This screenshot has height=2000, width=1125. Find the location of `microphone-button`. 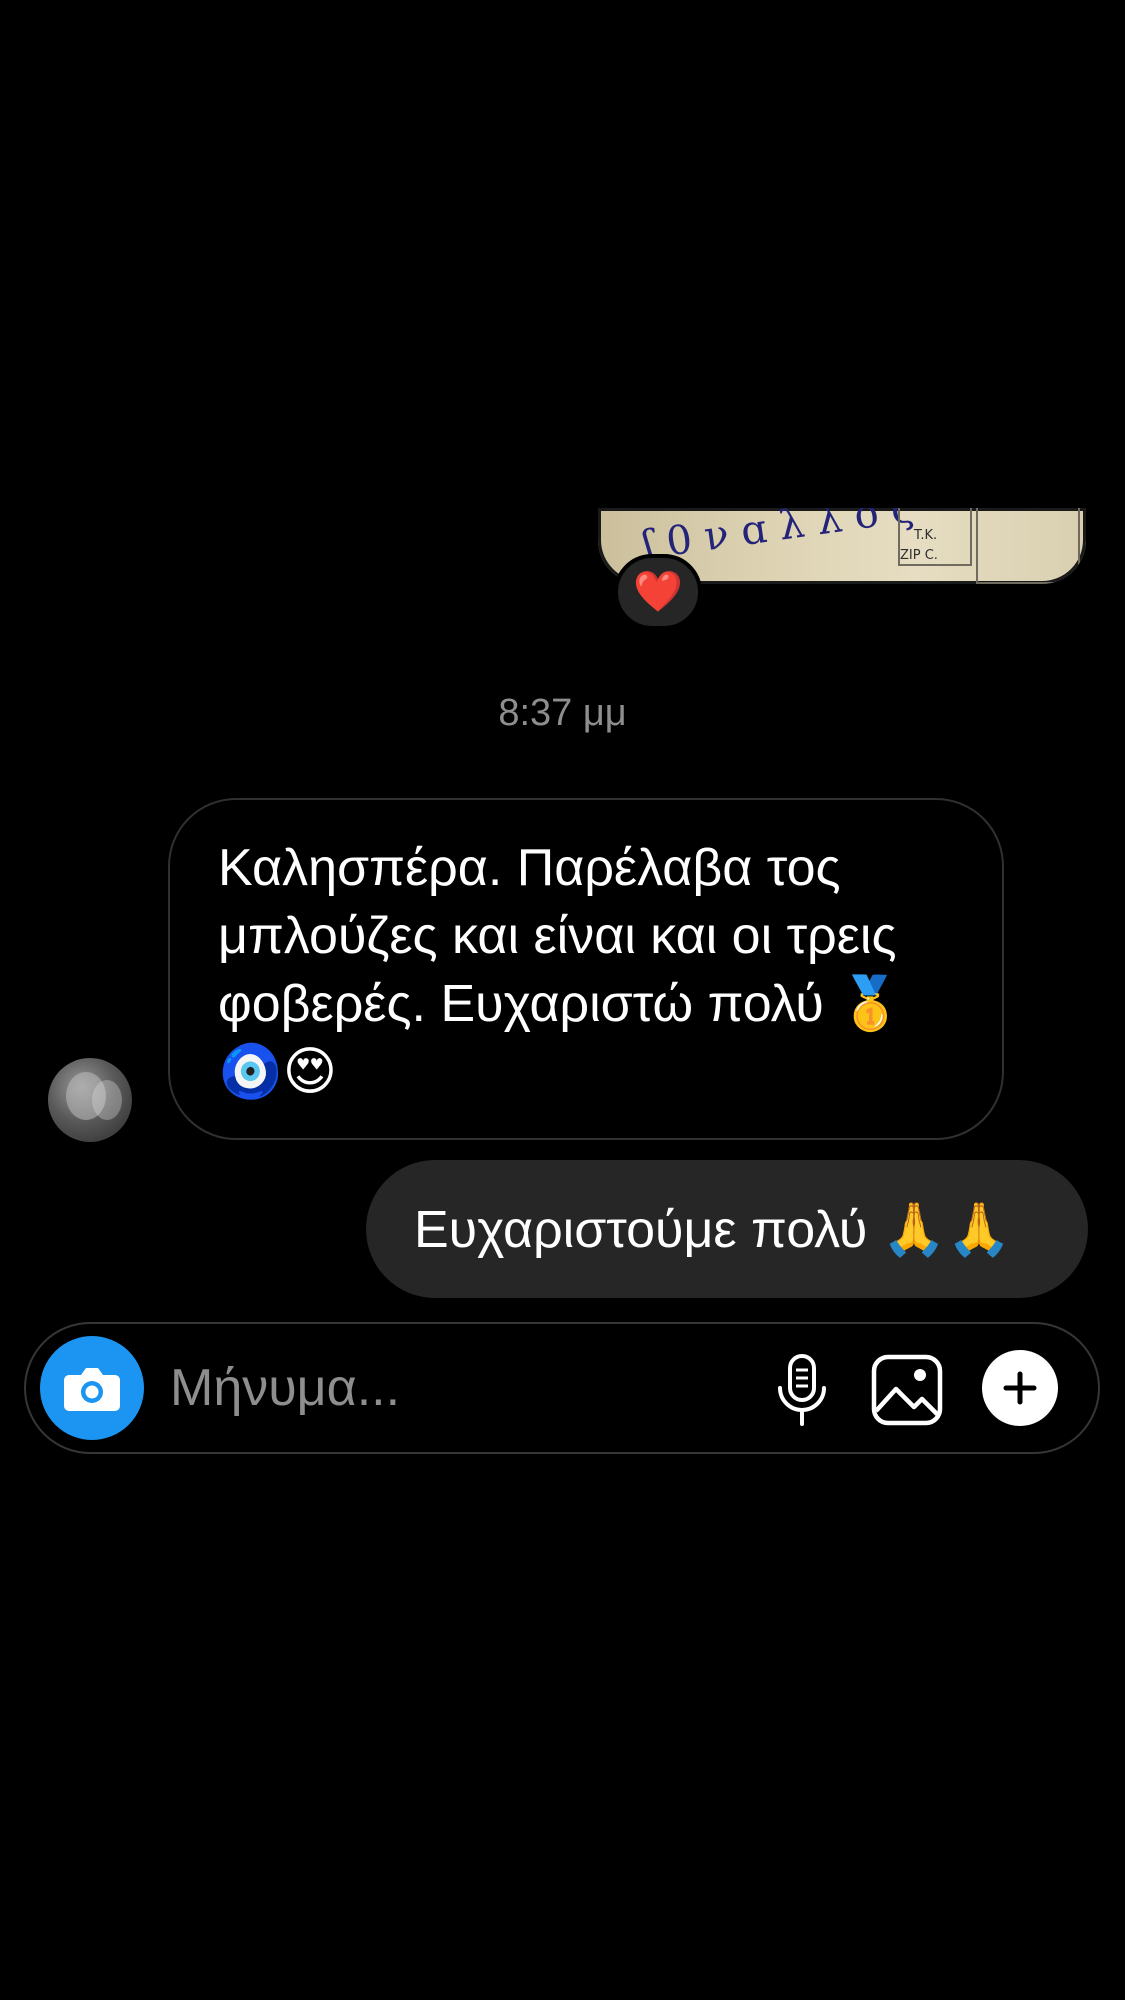

microphone-button is located at coordinates (802, 1390).